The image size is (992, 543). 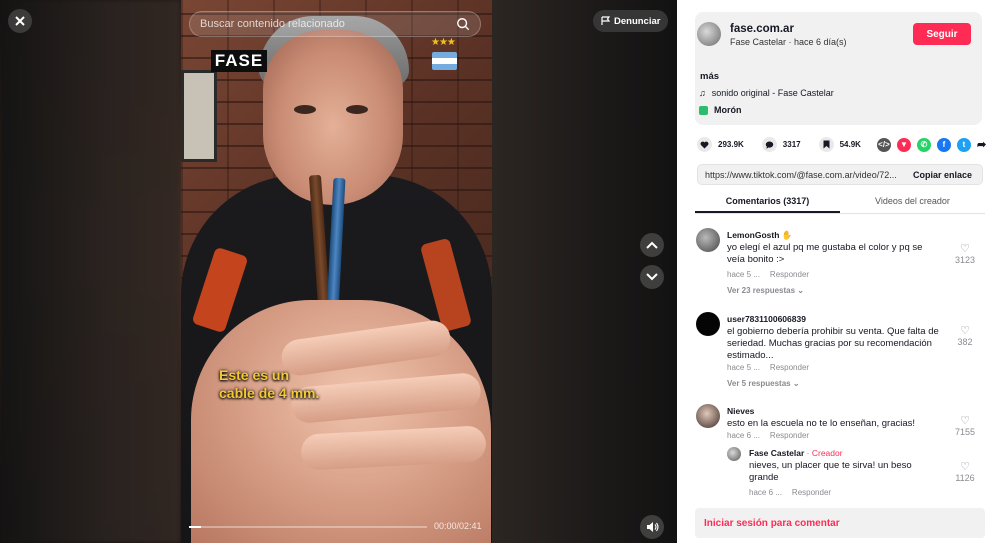 What do you see at coordinates (308, 527) in the screenshot?
I see `video-progress-bar` at bounding box center [308, 527].